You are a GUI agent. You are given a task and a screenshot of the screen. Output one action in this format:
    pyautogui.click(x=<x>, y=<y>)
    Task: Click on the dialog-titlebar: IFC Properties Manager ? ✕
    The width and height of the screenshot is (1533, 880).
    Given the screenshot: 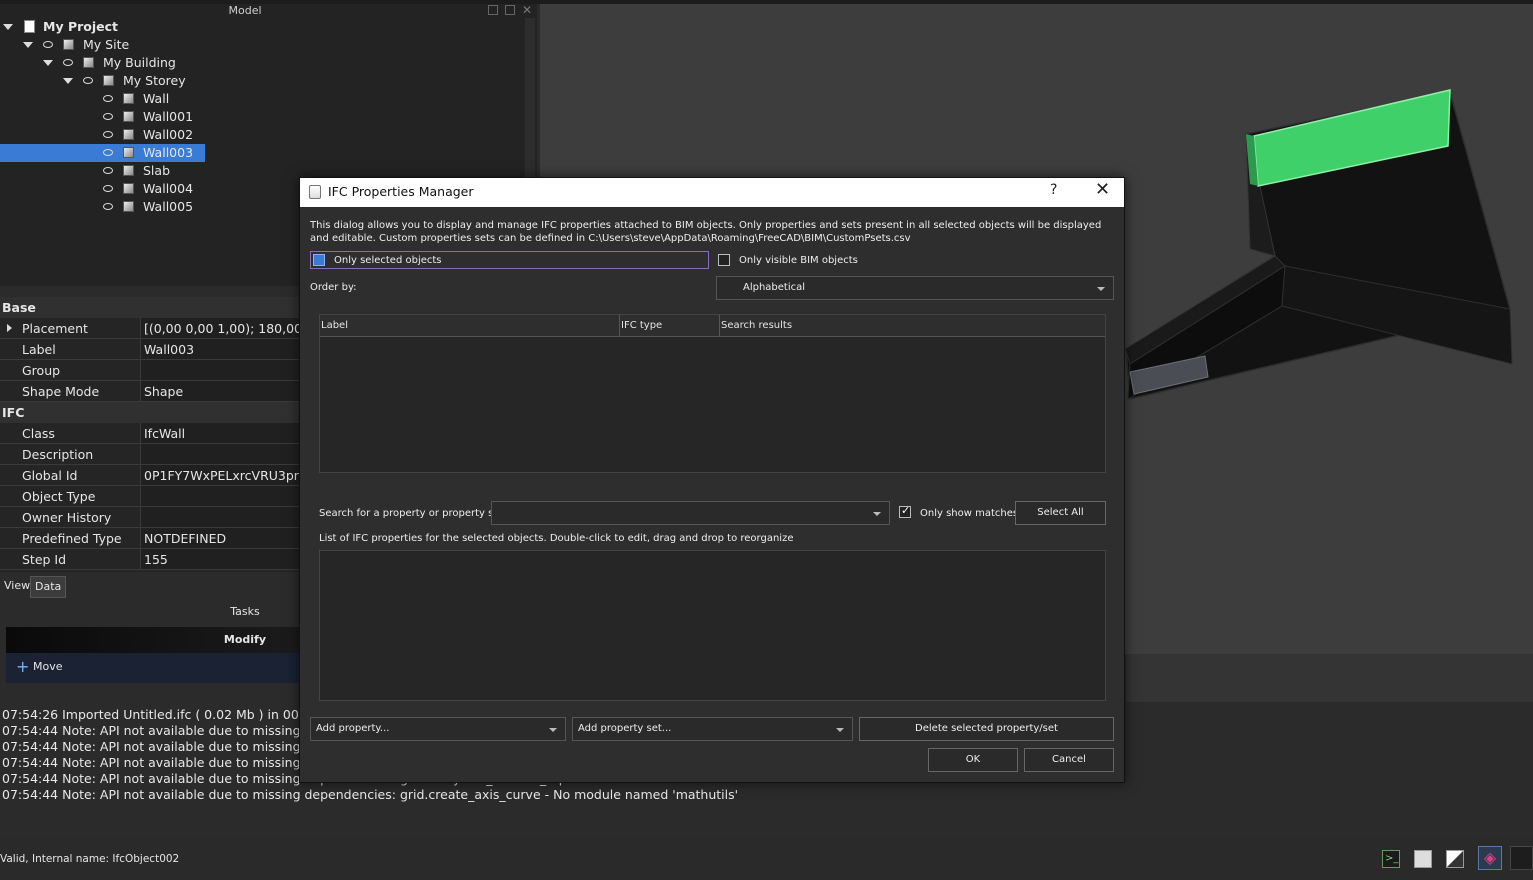 What is the action you would take?
    pyautogui.click(x=712, y=192)
    